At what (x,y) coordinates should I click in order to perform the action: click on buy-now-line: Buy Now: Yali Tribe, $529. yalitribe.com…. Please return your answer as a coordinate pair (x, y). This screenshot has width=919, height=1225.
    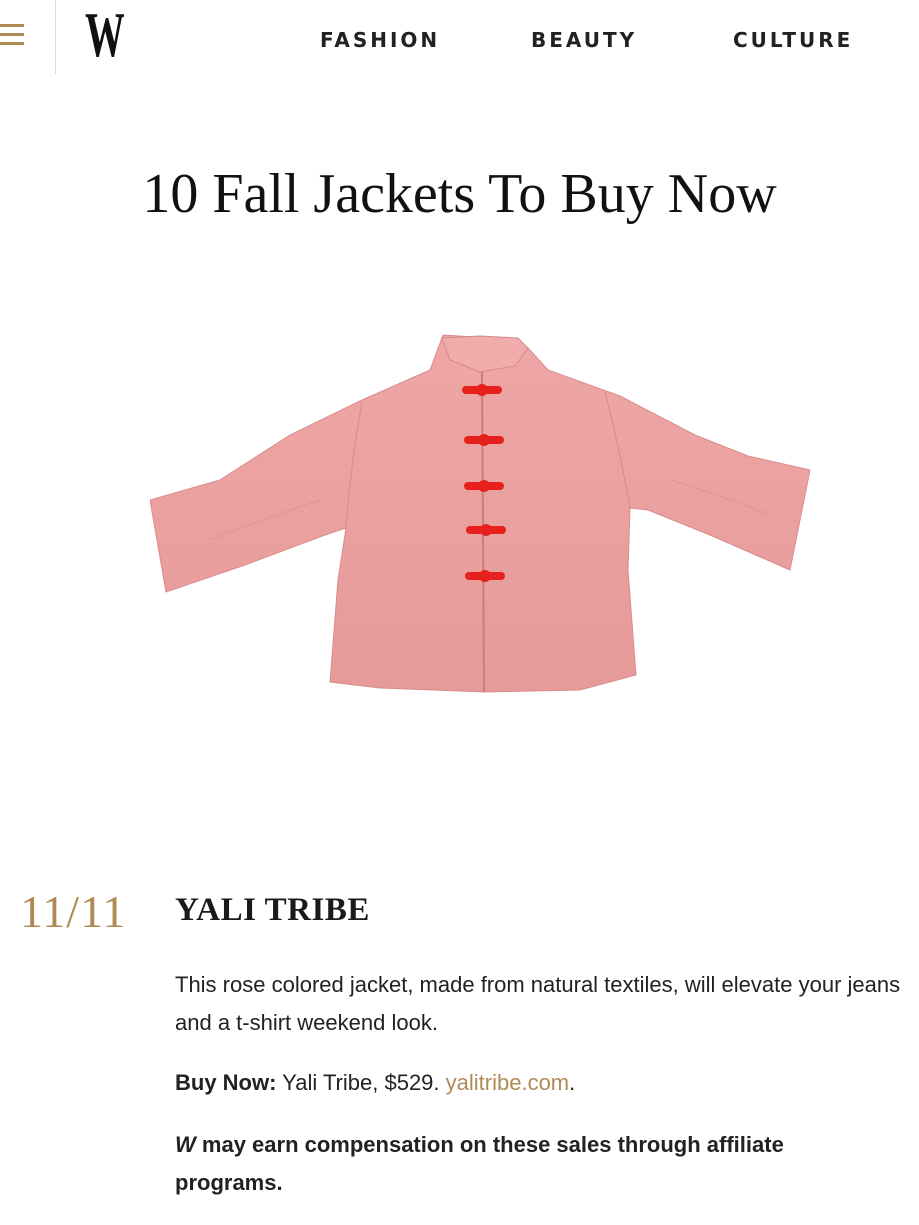
    Looking at the image, I should click on (375, 1083).